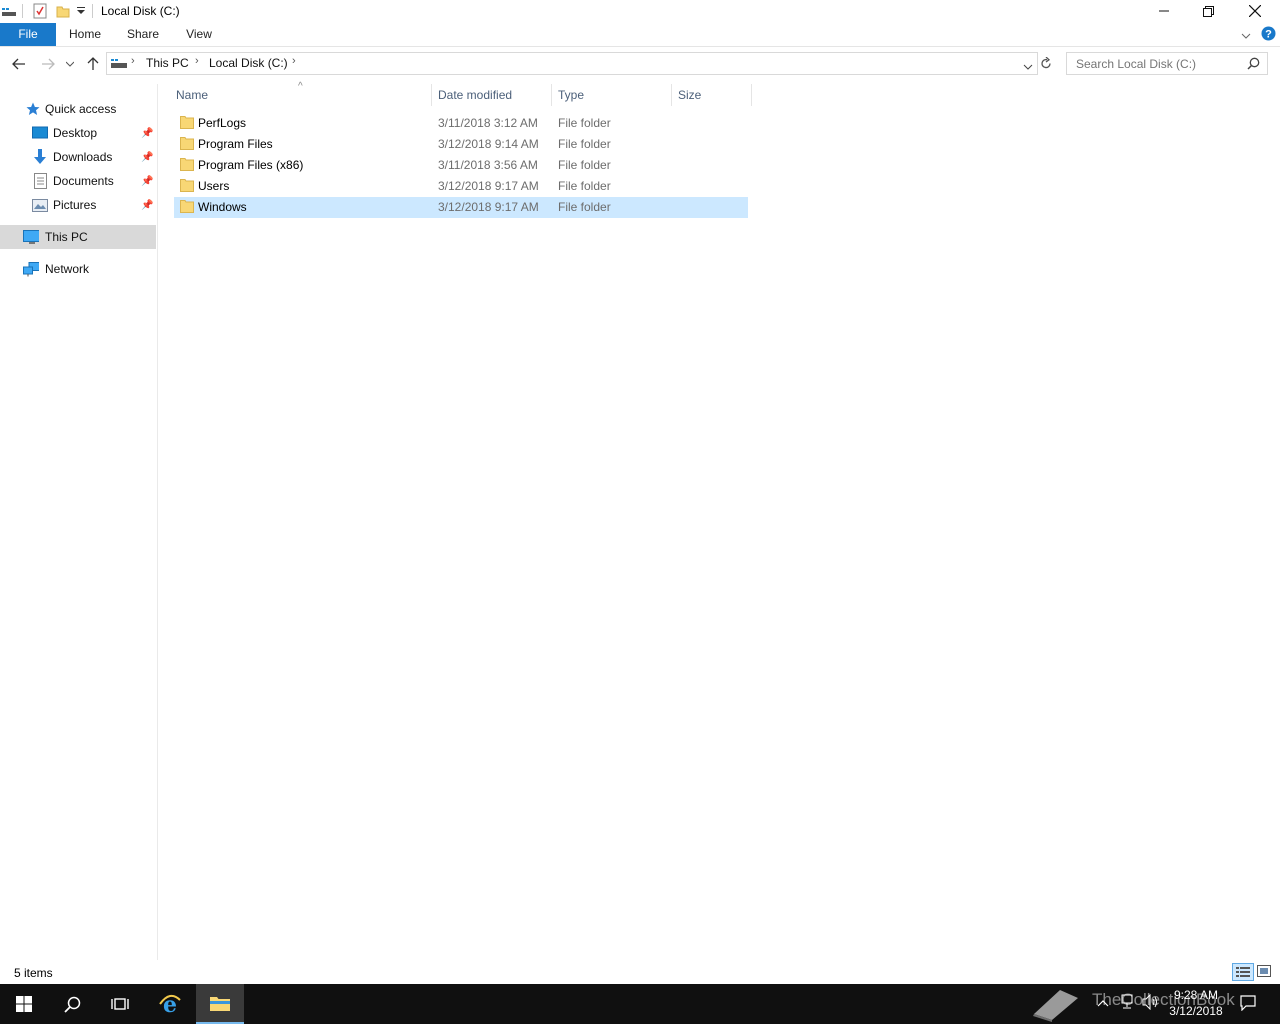 The width and height of the screenshot is (1280, 1025). What do you see at coordinates (119, 64) in the screenshot?
I see `drive-icon` at bounding box center [119, 64].